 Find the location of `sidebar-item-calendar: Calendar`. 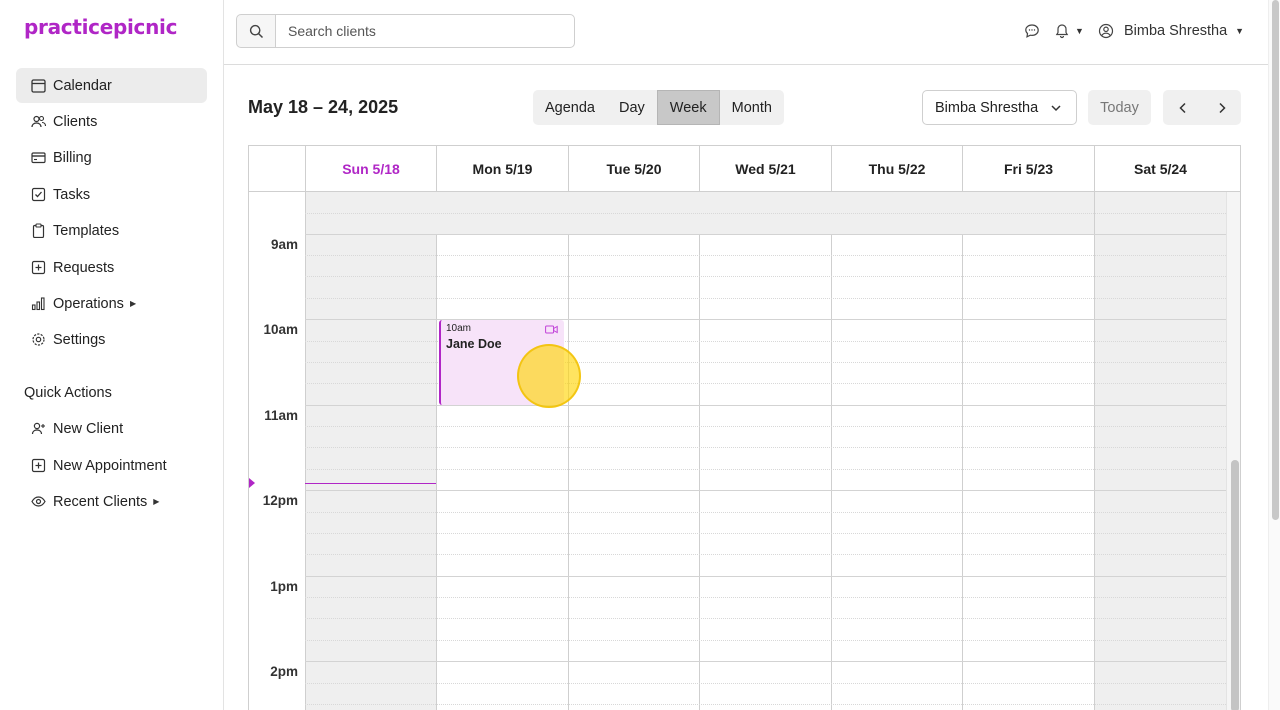

sidebar-item-calendar: Calendar is located at coordinates (111, 85).